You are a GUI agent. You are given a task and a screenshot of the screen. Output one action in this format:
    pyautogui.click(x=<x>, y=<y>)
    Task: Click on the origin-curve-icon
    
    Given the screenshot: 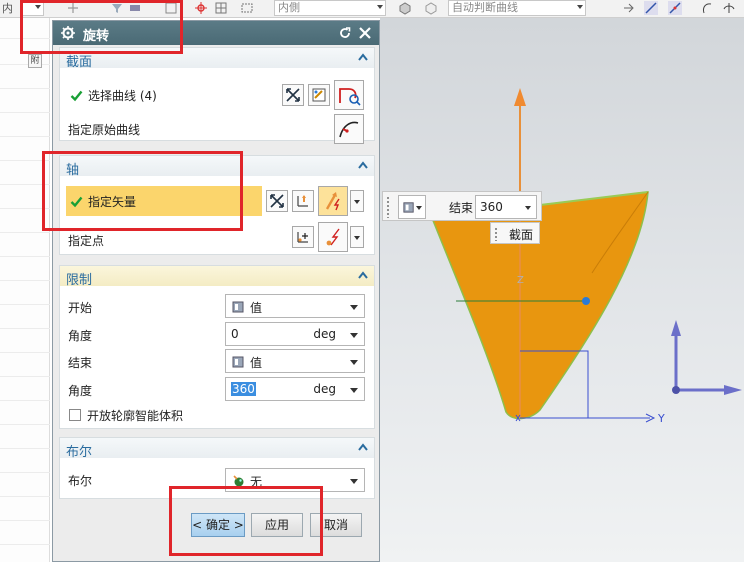 What is the action you would take?
    pyautogui.click(x=349, y=129)
    